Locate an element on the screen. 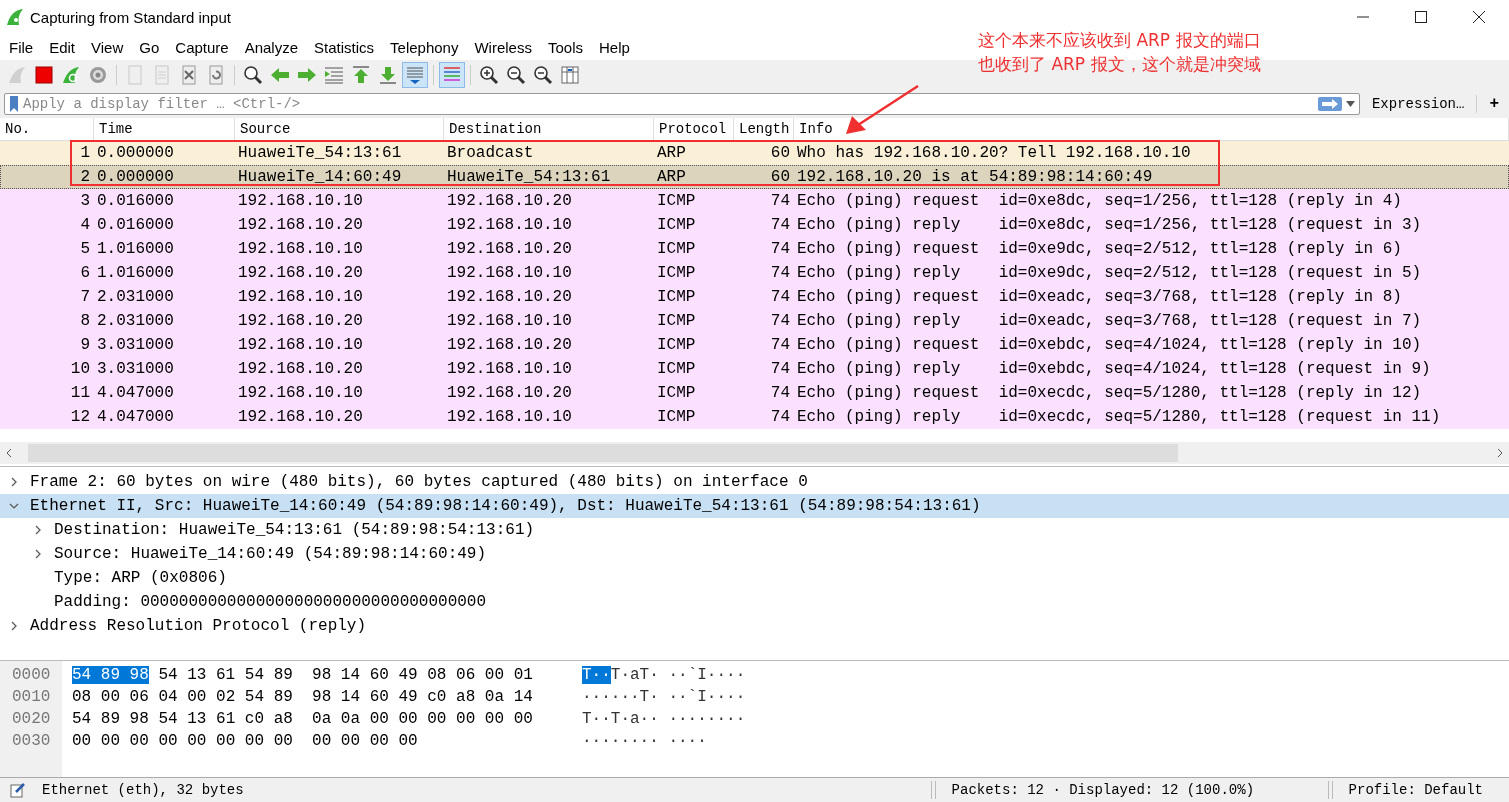  table-cell-text: 1.016000 is located at coordinates (135, 273).